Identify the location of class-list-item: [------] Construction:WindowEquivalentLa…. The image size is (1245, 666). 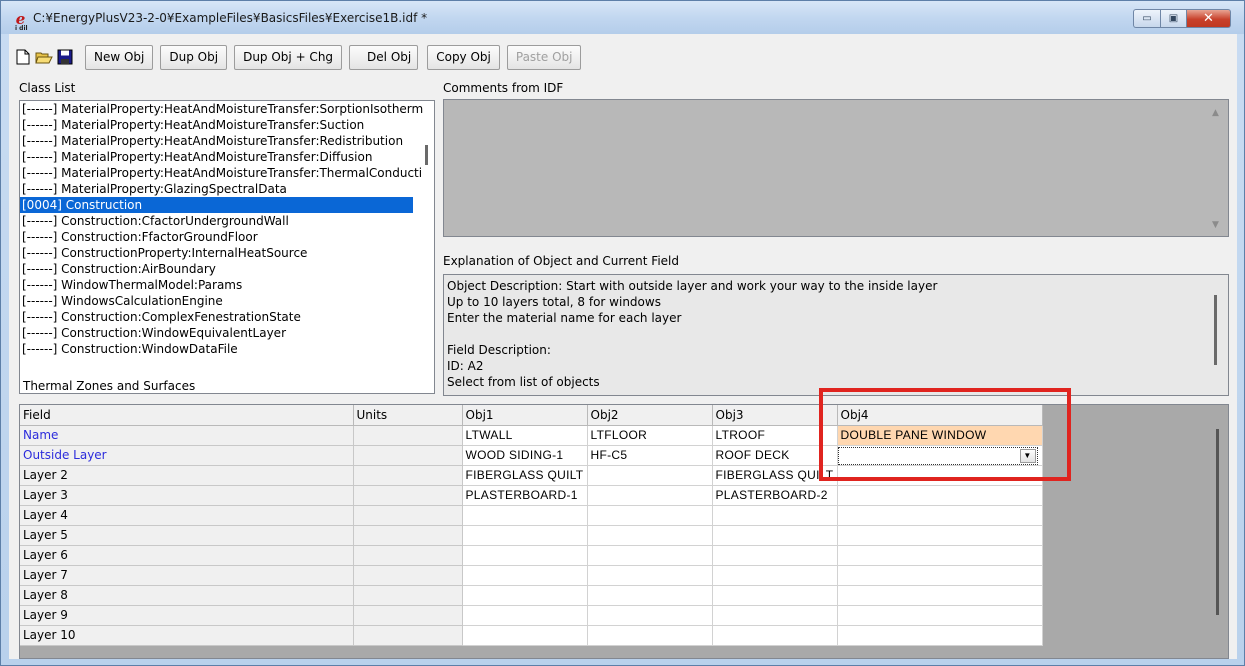
(227, 333).